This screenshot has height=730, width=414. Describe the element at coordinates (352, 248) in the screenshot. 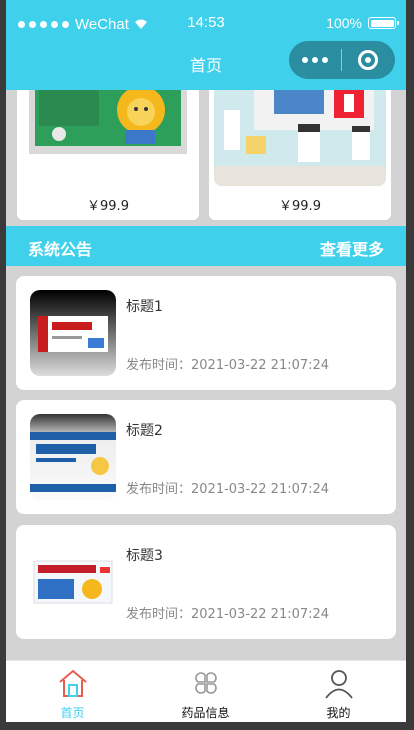

I see `view-more-link: 查看更多` at that location.